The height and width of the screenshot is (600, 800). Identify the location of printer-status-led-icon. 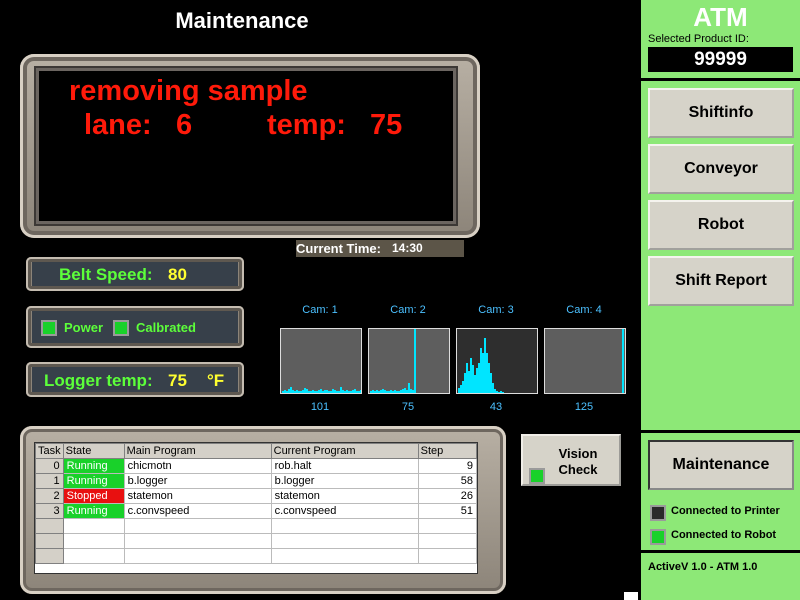
(658, 513).